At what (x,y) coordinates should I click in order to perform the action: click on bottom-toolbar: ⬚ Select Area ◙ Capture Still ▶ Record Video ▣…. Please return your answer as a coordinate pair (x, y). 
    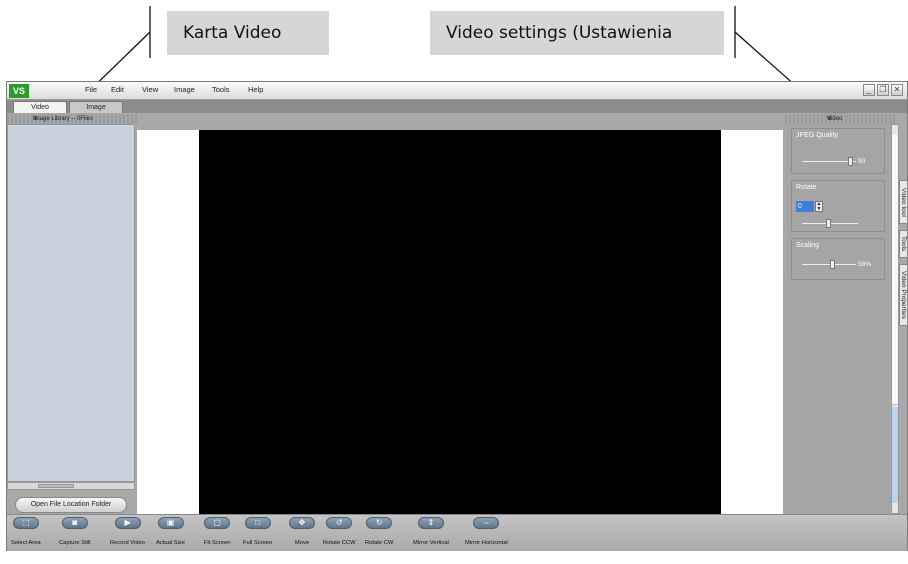
    Looking at the image, I should click on (457, 532).